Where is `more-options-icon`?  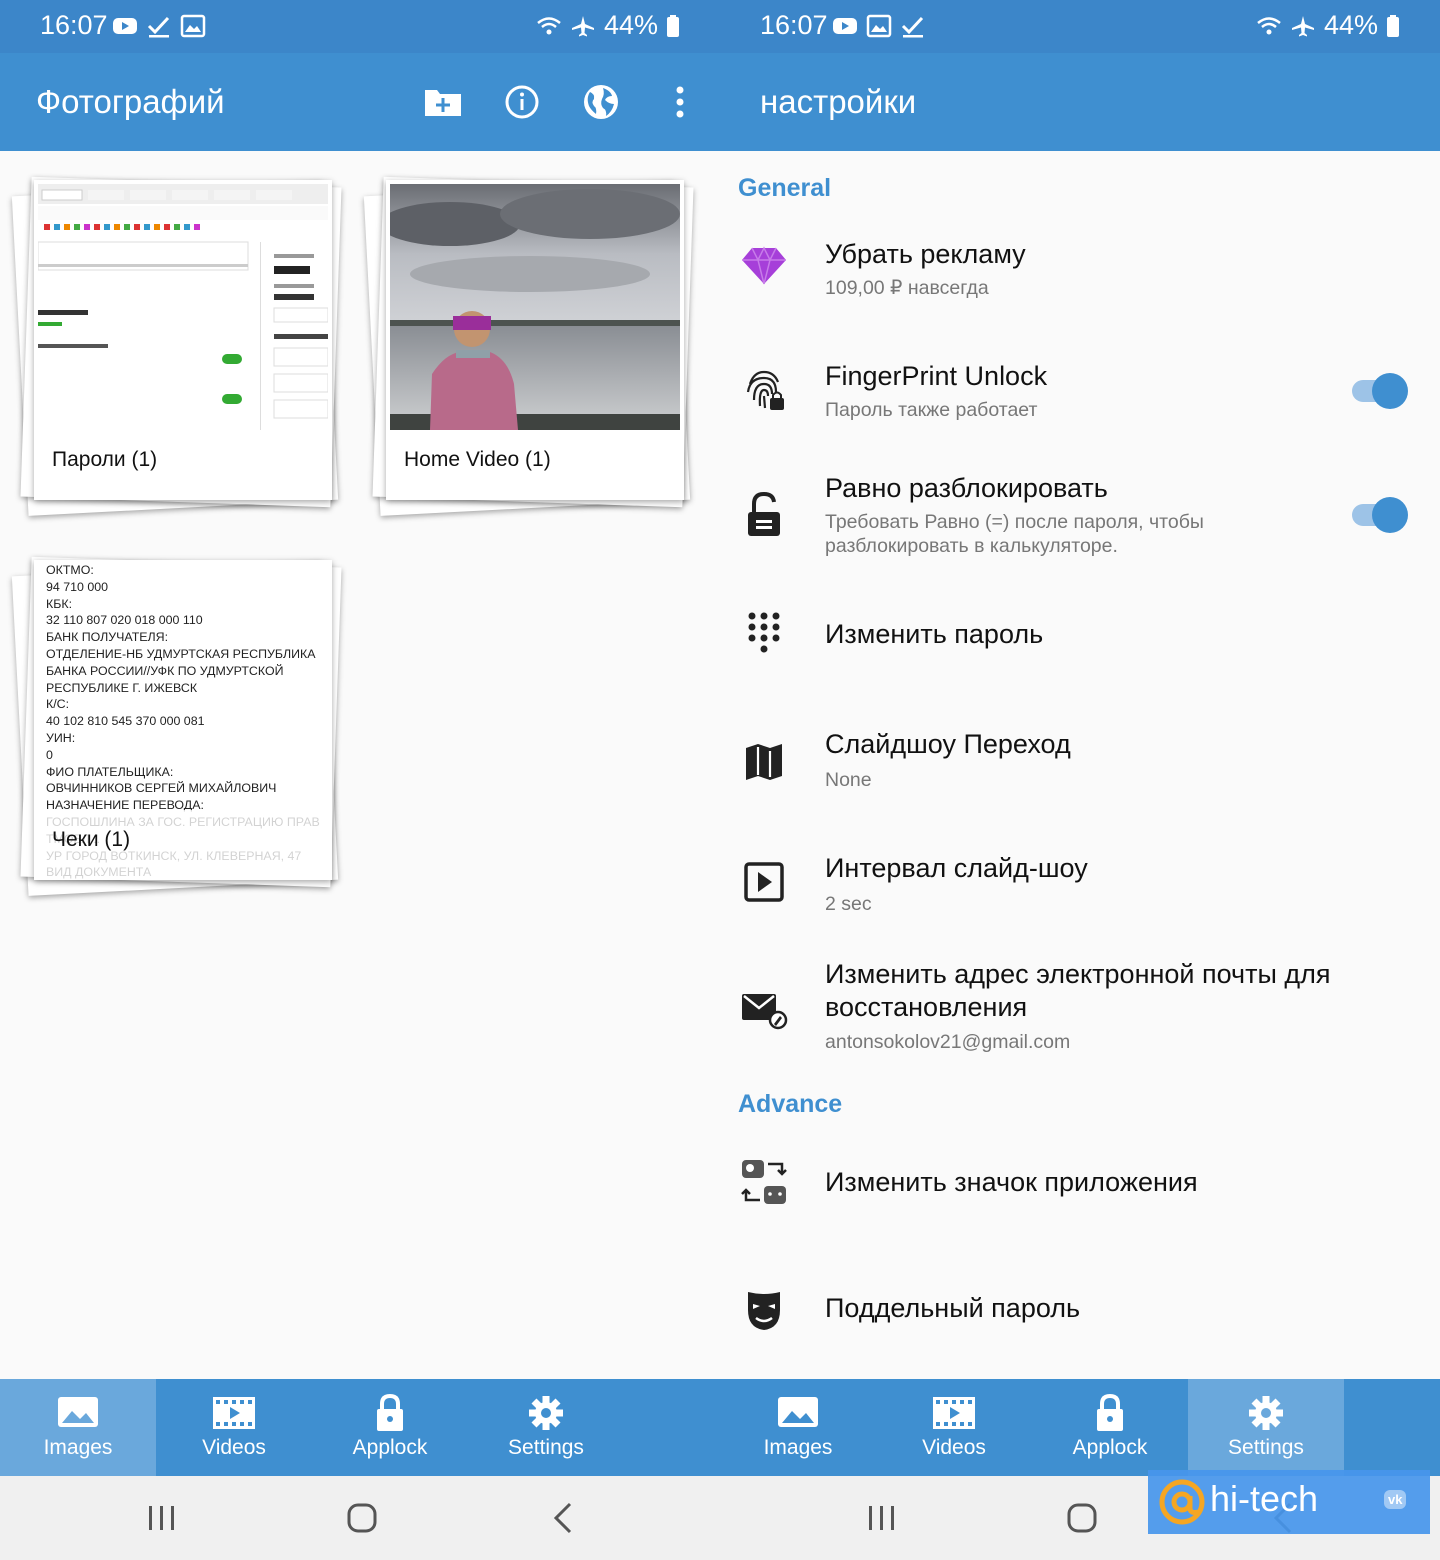 more-options-icon is located at coordinates (680, 102).